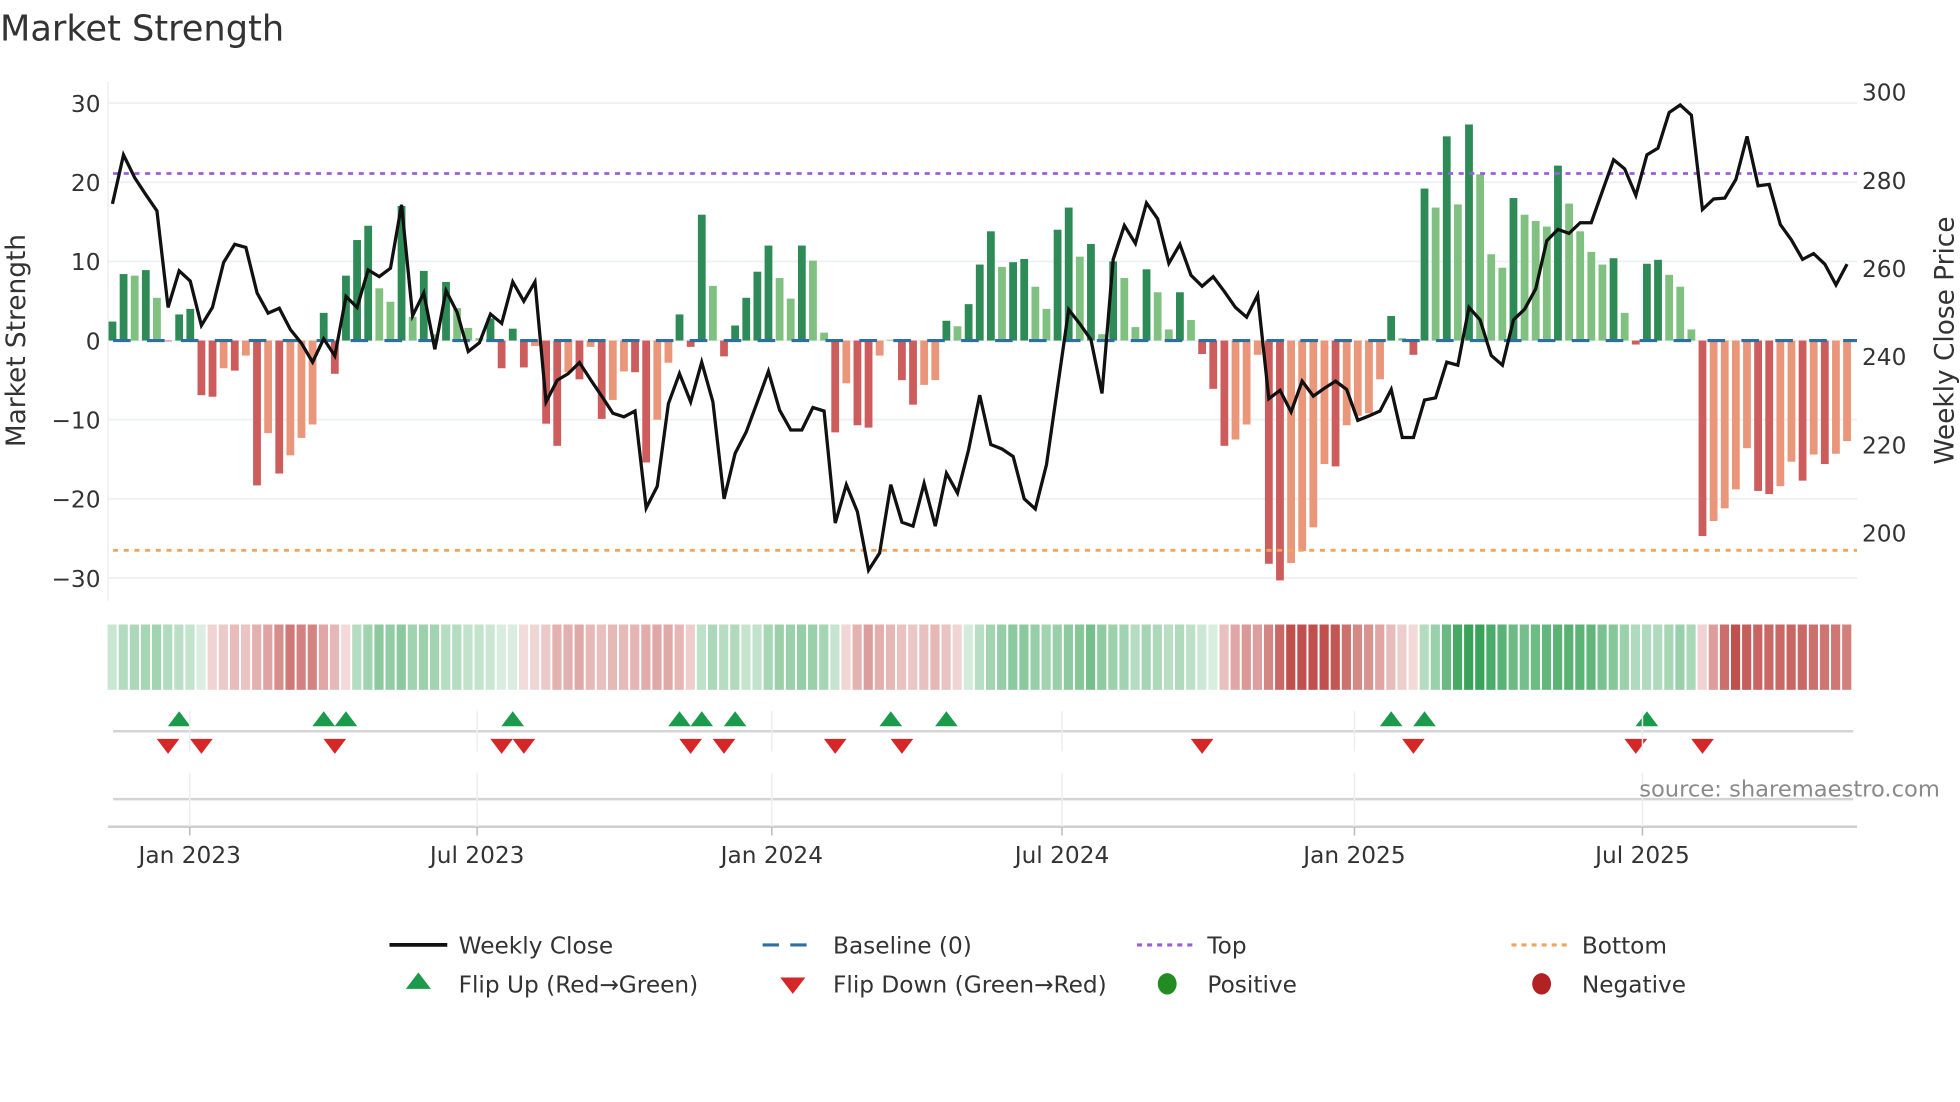 The height and width of the screenshot is (1102, 1960). I want to click on x-tick-label: Jan 2023, so click(189, 855).